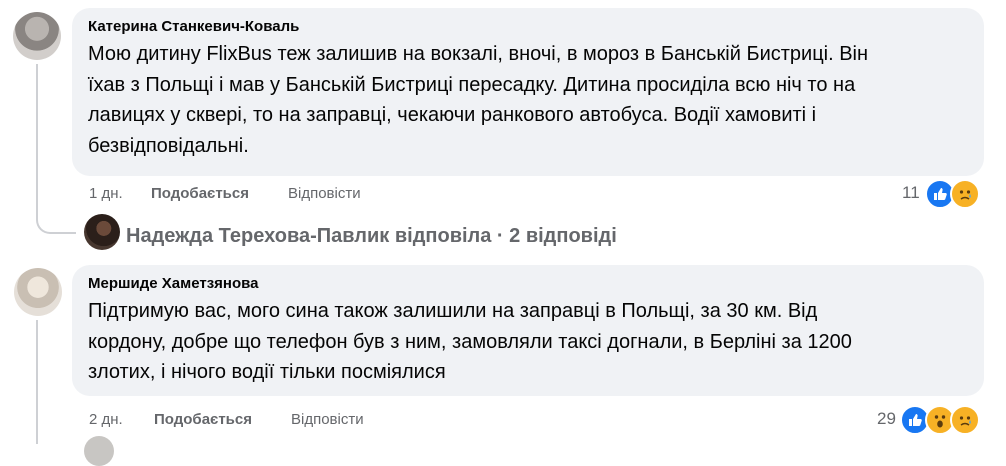  I want to click on reaction-count: 29, so click(886, 419).